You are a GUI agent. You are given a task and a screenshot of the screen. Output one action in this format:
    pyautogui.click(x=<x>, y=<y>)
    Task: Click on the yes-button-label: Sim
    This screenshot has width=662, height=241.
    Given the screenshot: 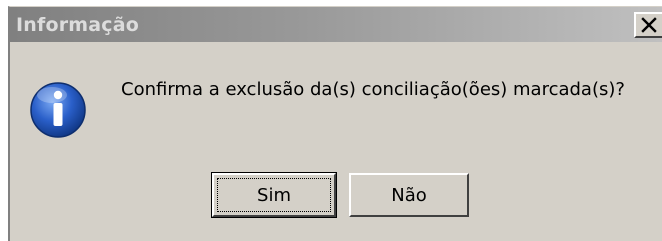 What is the action you would take?
    pyautogui.click(x=274, y=195)
    